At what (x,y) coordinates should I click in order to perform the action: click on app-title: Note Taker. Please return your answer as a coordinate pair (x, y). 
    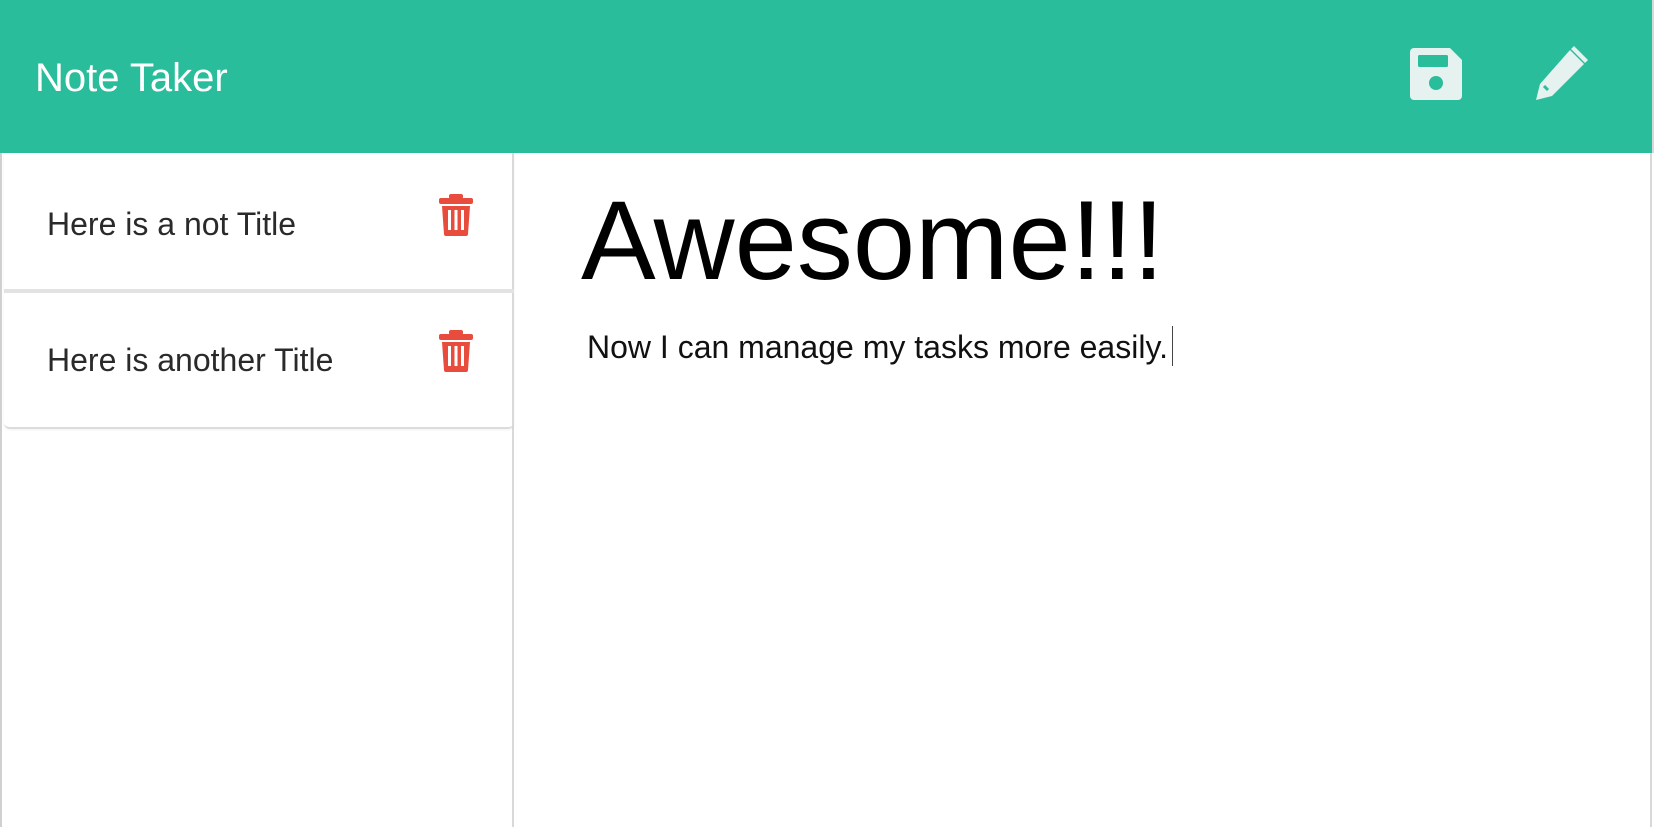
    Looking at the image, I should click on (131, 78).